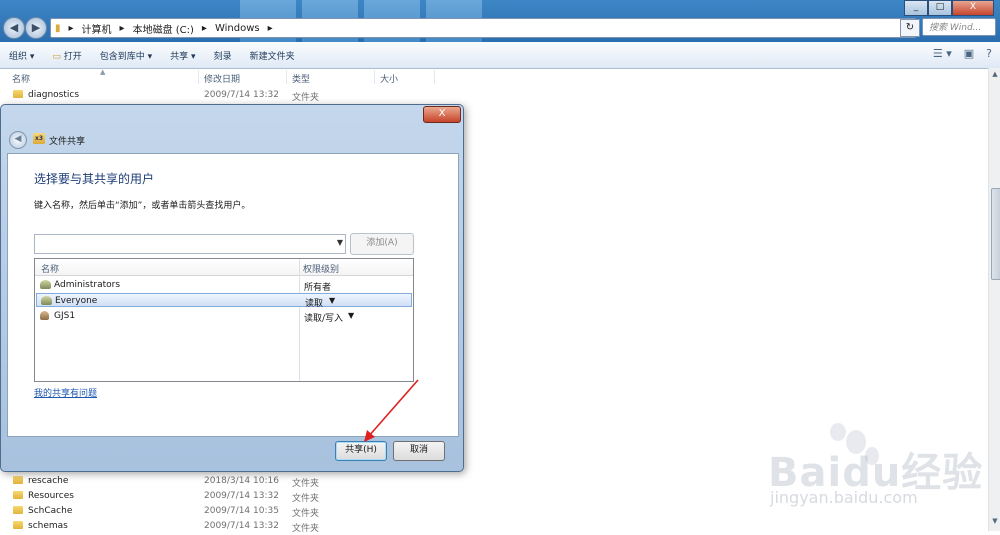  What do you see at coordinates (223, 55) in the screenshot?
I see `burn-button: 刻录` at bounding box center [223, 55].